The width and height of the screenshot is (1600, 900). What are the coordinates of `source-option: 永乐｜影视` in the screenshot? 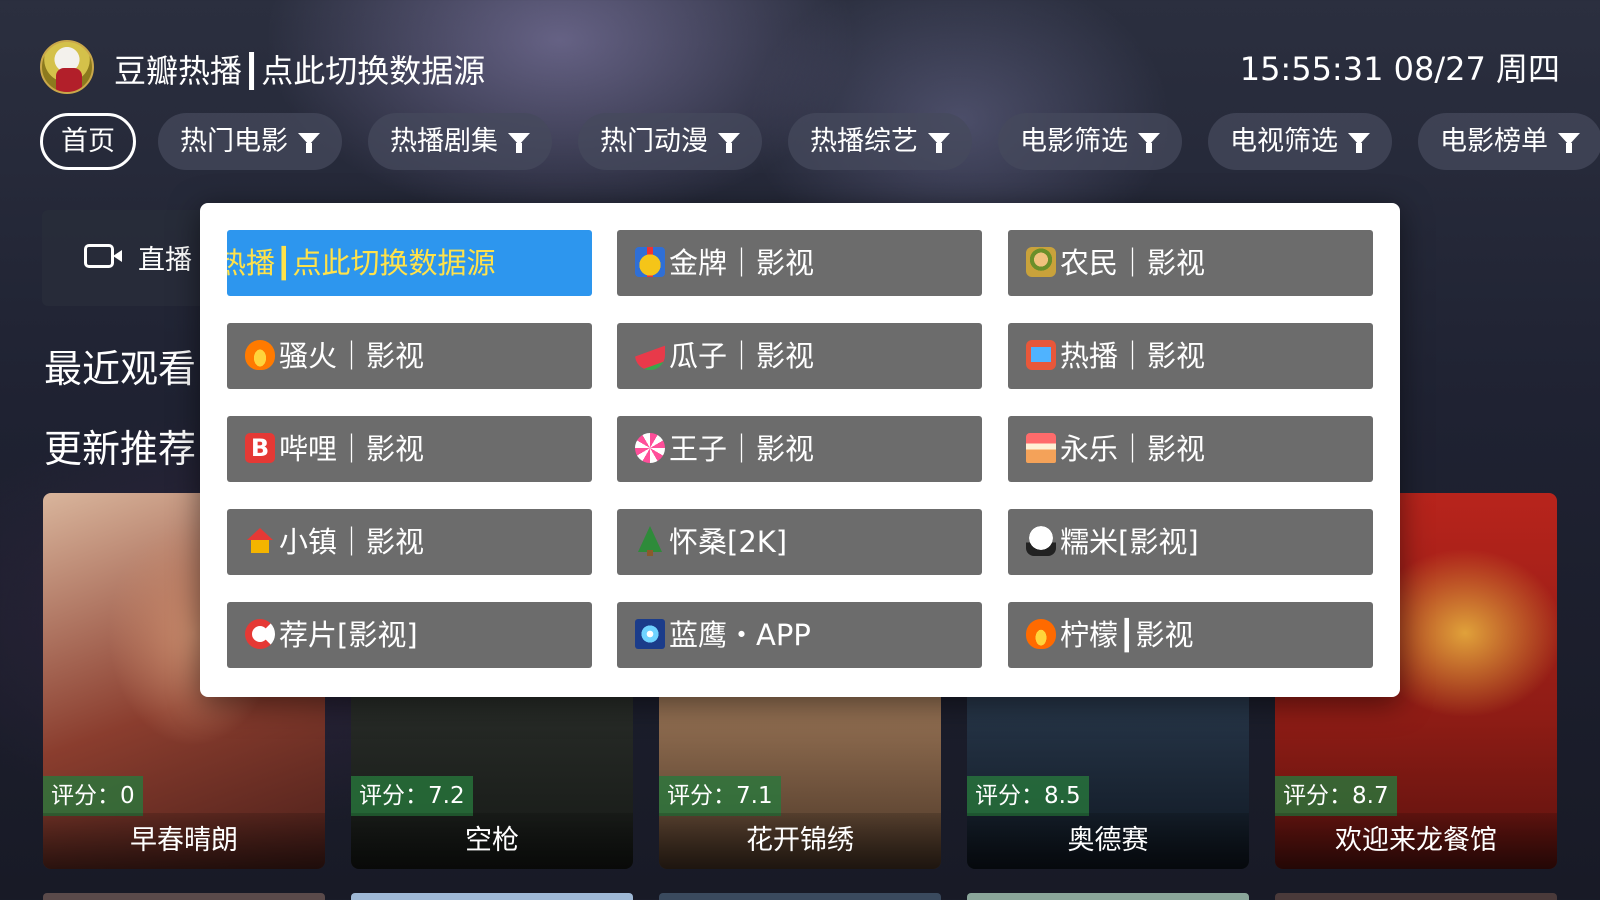 It's located at (1190, 449).